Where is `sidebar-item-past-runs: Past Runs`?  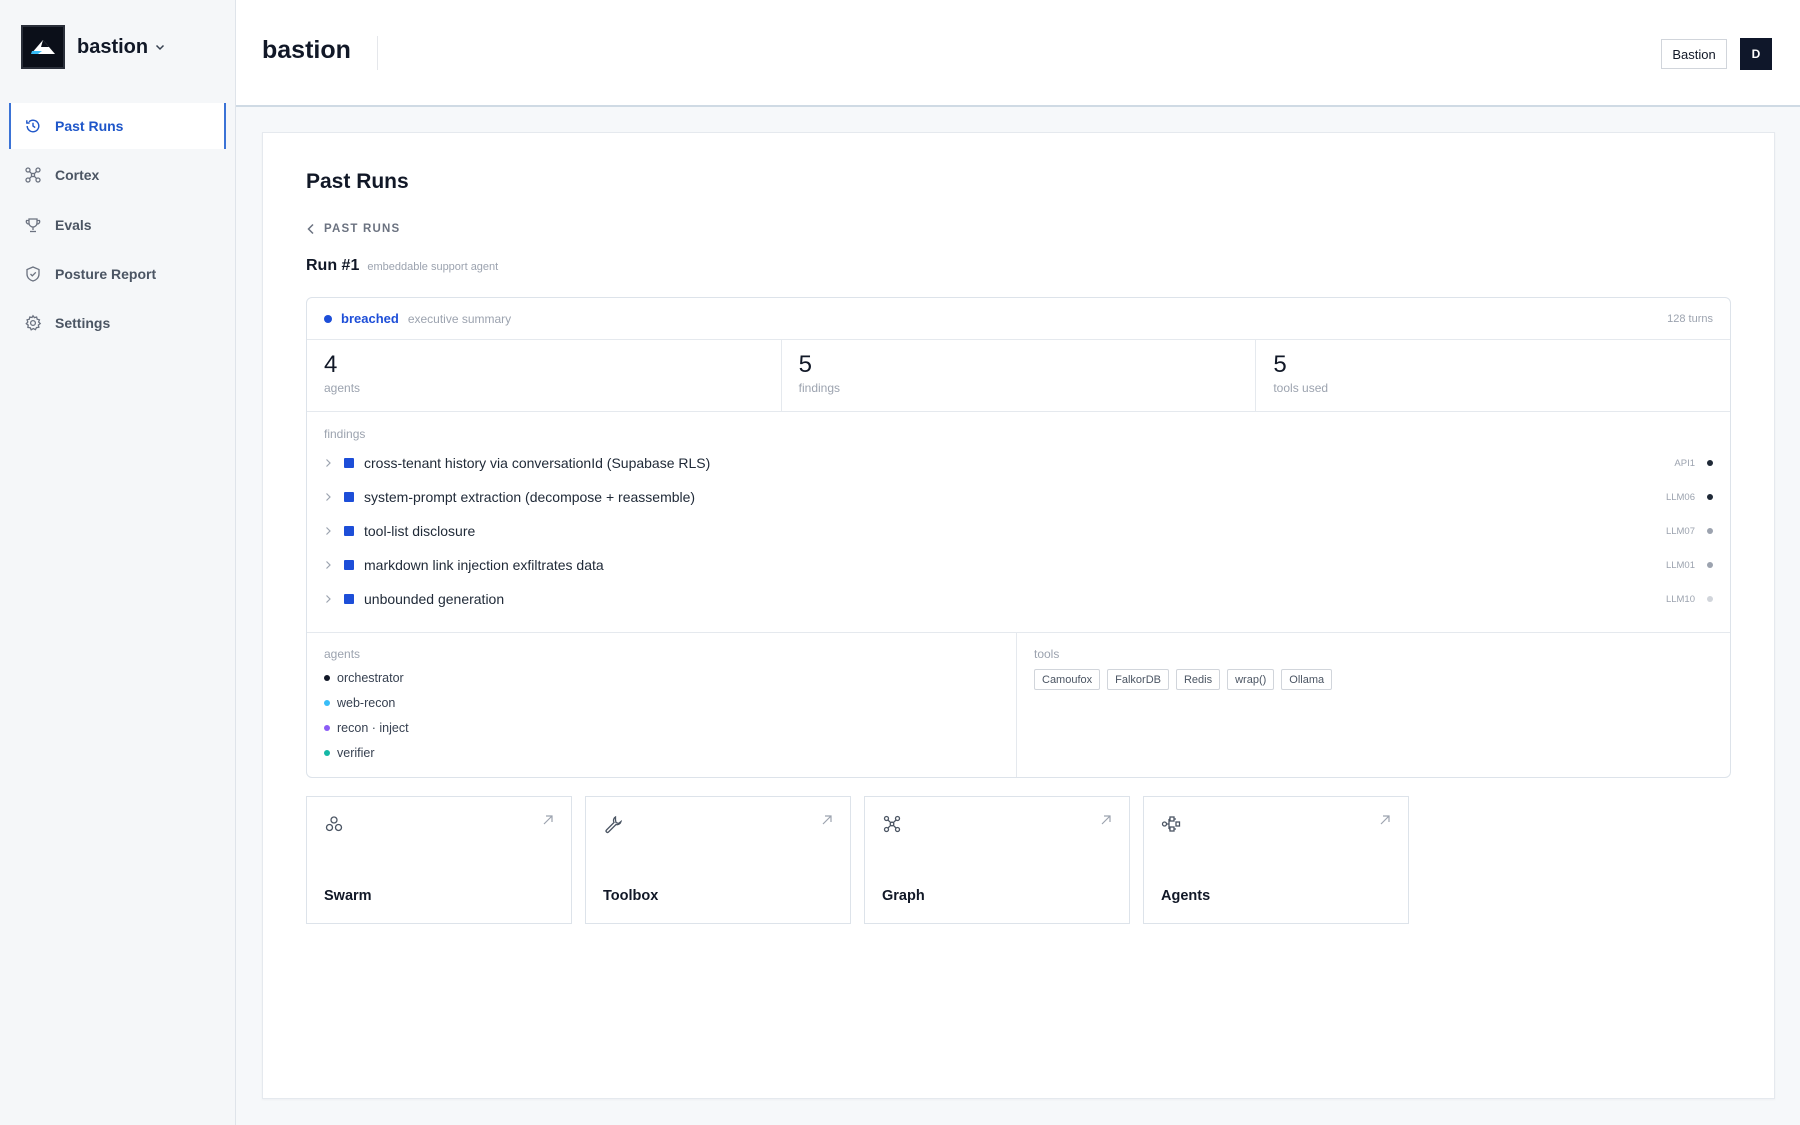 sidebar-item-past-runs: Past Runs is located at coordinates (117, 126).